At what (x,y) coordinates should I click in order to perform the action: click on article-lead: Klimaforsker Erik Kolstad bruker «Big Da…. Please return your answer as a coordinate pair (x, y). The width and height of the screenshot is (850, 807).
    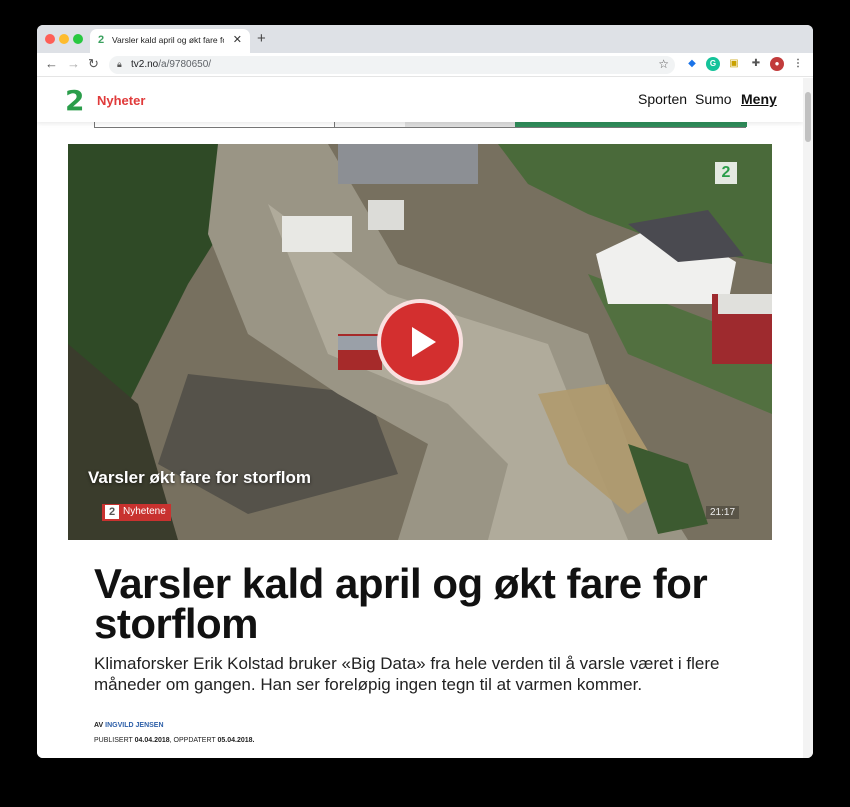
    Looking at the image, I should click on (407, 674).